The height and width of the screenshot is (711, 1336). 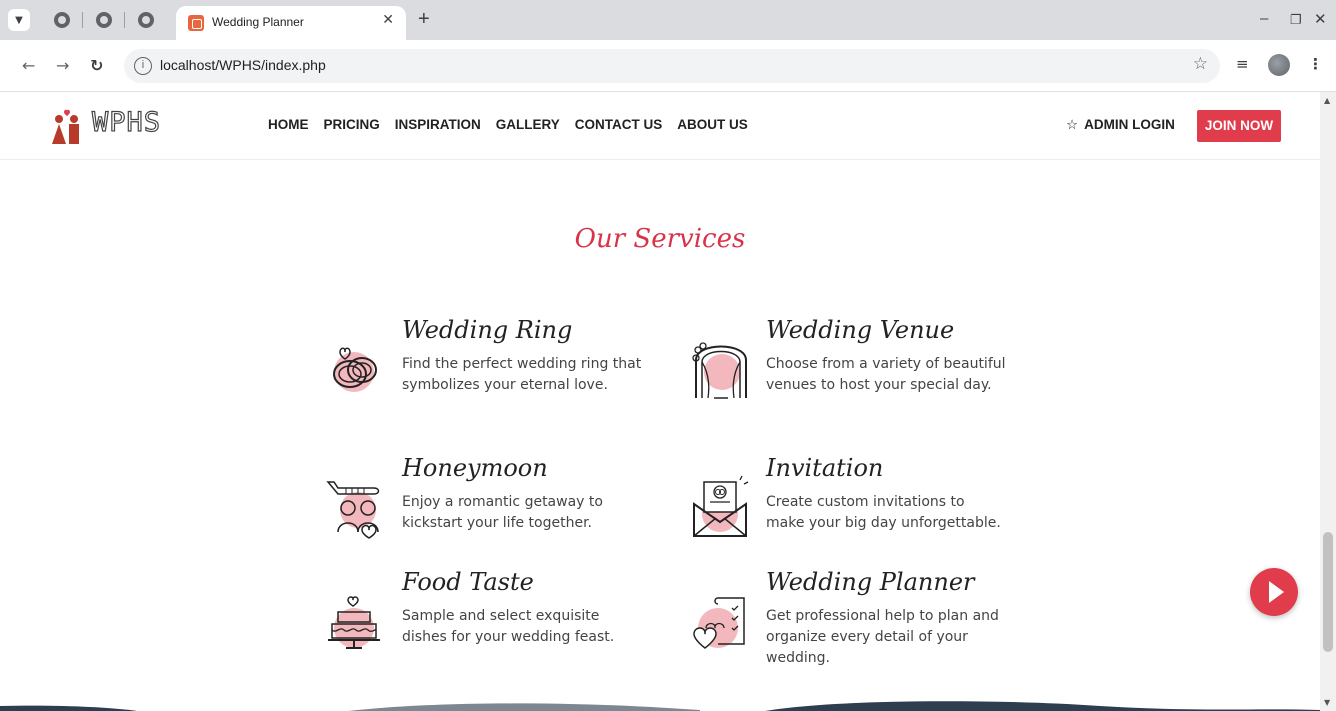 What do you see at coordinates (126, 122) in the screenshot?
I see `logo-text: WPHS` at bounding box center [126, 122].